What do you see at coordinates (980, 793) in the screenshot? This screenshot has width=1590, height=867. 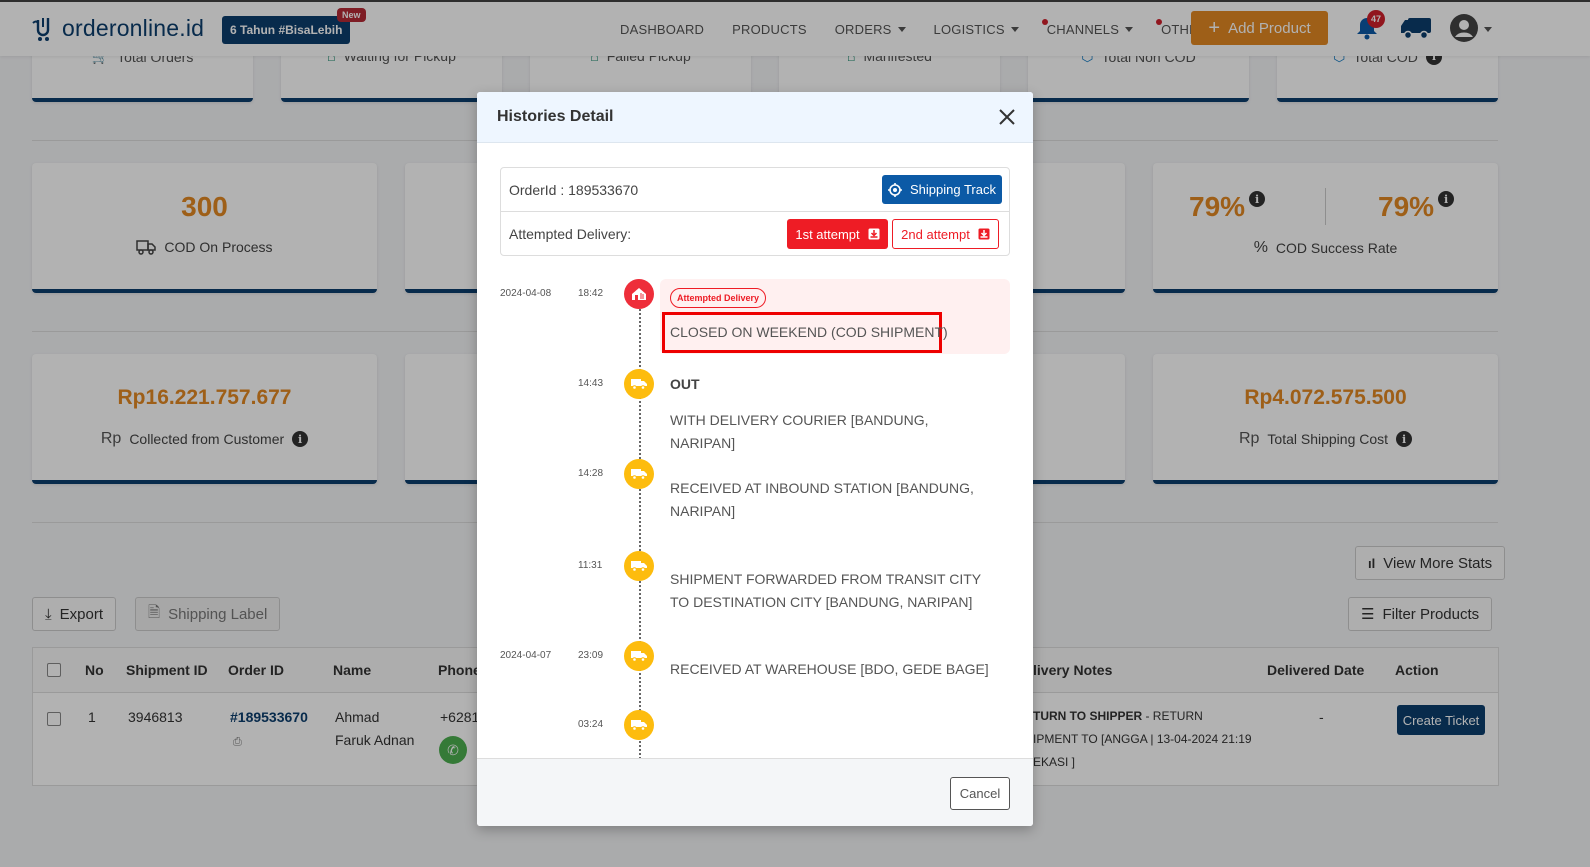 I see `cancel-button: Cancel` at bounding box center [980, 793].